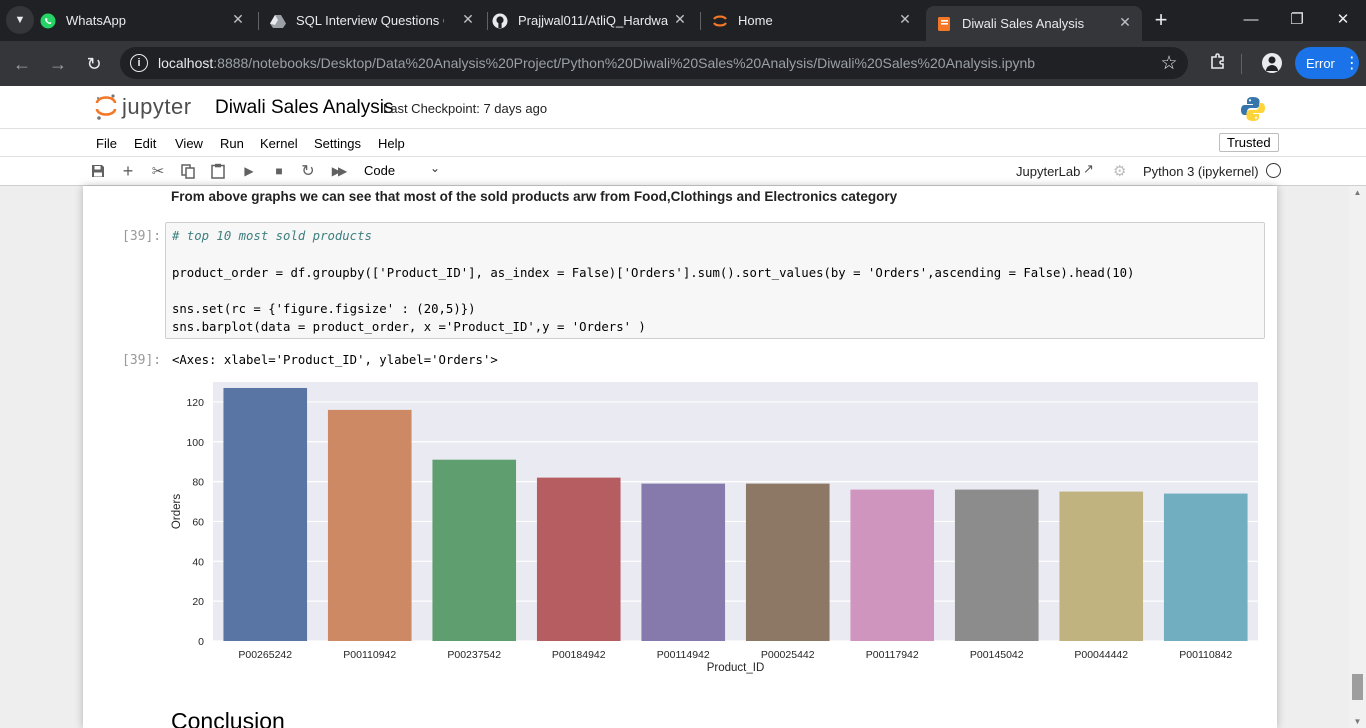  I want to click on jupyter-logo-text: jupyter, so click(157, 106).